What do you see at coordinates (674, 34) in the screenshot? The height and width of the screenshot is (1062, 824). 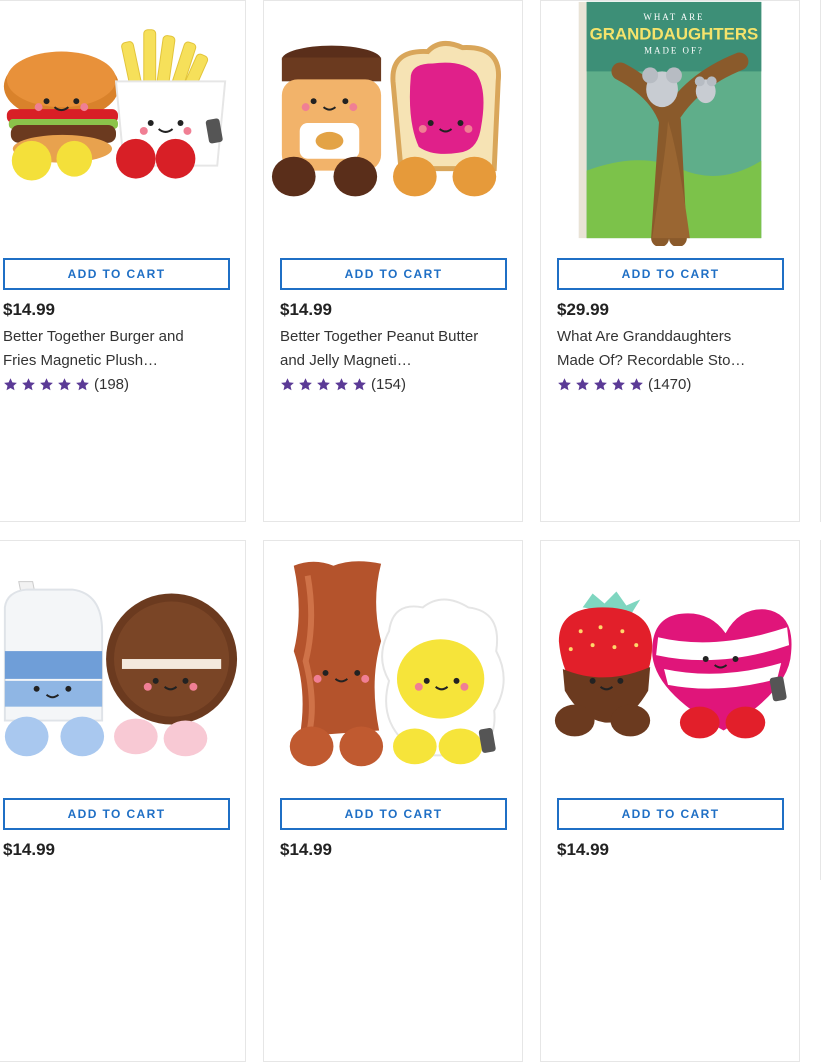 I see `book-cover-line2: GRANDDAUGHTERS` at bounding box center [674, 34].